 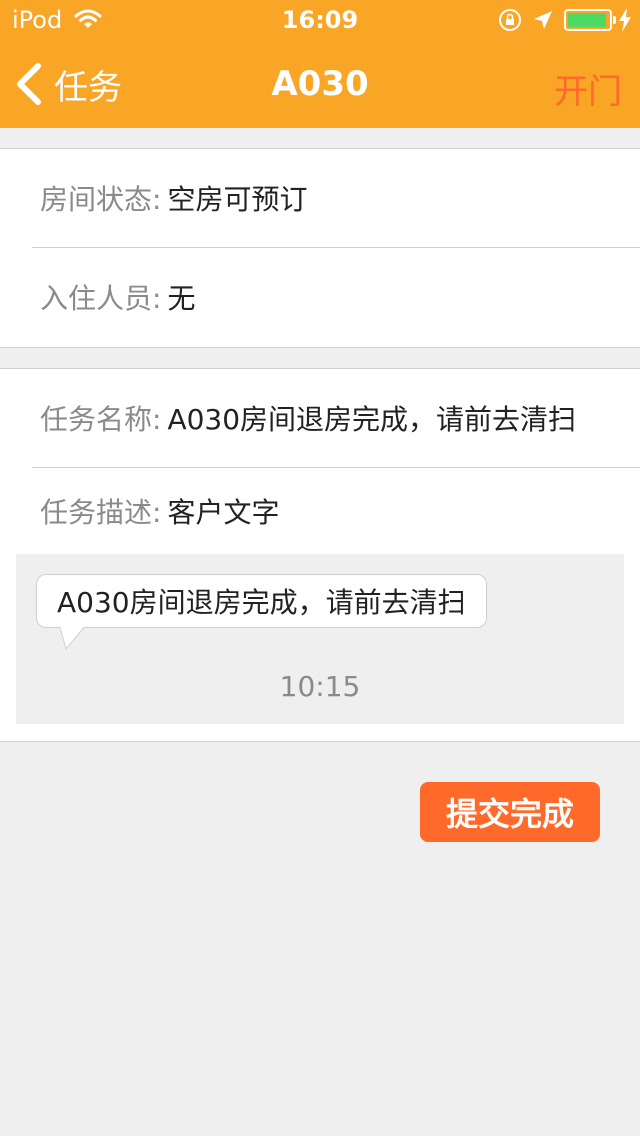 What do you see at coordinates (340, 511) in the screenshot?
I see `task-desc-row: 任务描述: 客户文字` at bounding box center [340, 511].